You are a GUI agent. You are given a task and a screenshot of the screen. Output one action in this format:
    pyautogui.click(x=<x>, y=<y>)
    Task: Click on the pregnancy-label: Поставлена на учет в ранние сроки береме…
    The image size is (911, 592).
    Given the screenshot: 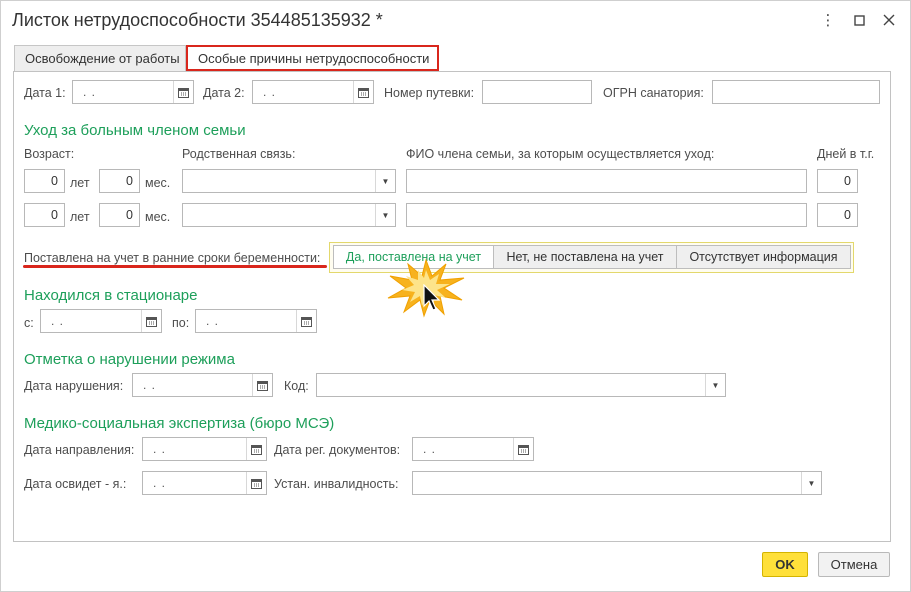 What is the action you would take?
    pyautogui.click(x=172, y=258)
    